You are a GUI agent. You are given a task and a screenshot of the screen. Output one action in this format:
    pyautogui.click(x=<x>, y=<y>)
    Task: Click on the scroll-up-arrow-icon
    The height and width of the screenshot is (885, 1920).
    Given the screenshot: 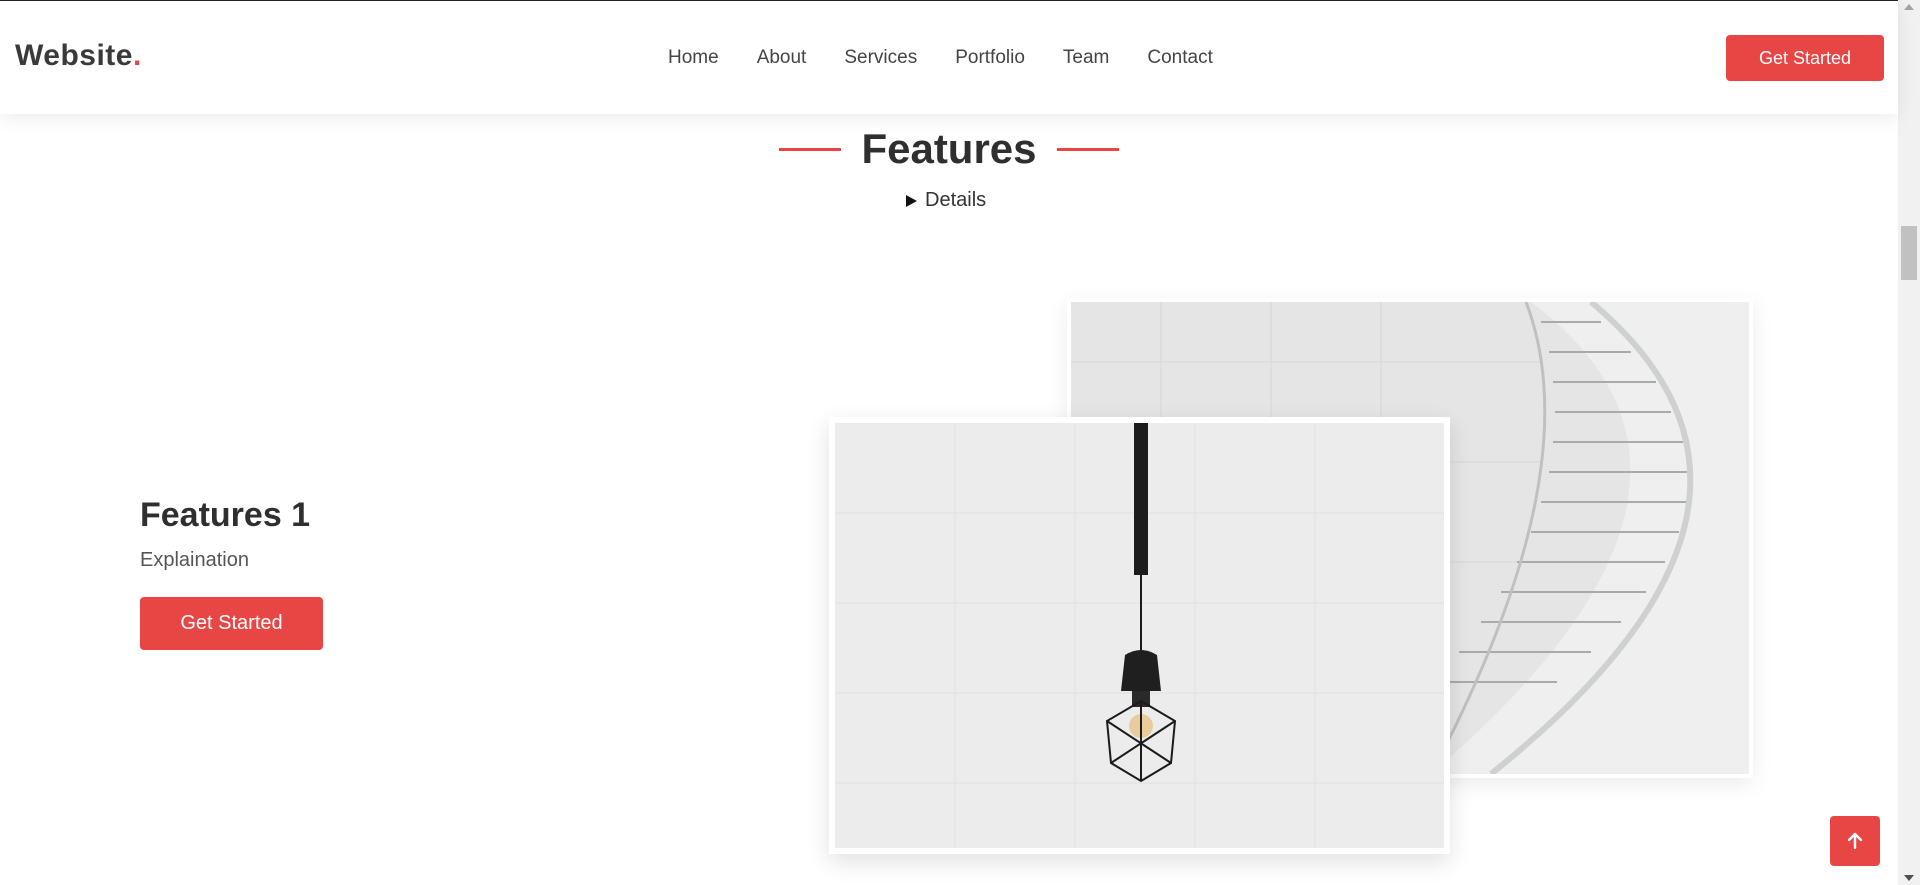 What is the action you would take?
    pyautogui.click(x=1909, y=7)
    